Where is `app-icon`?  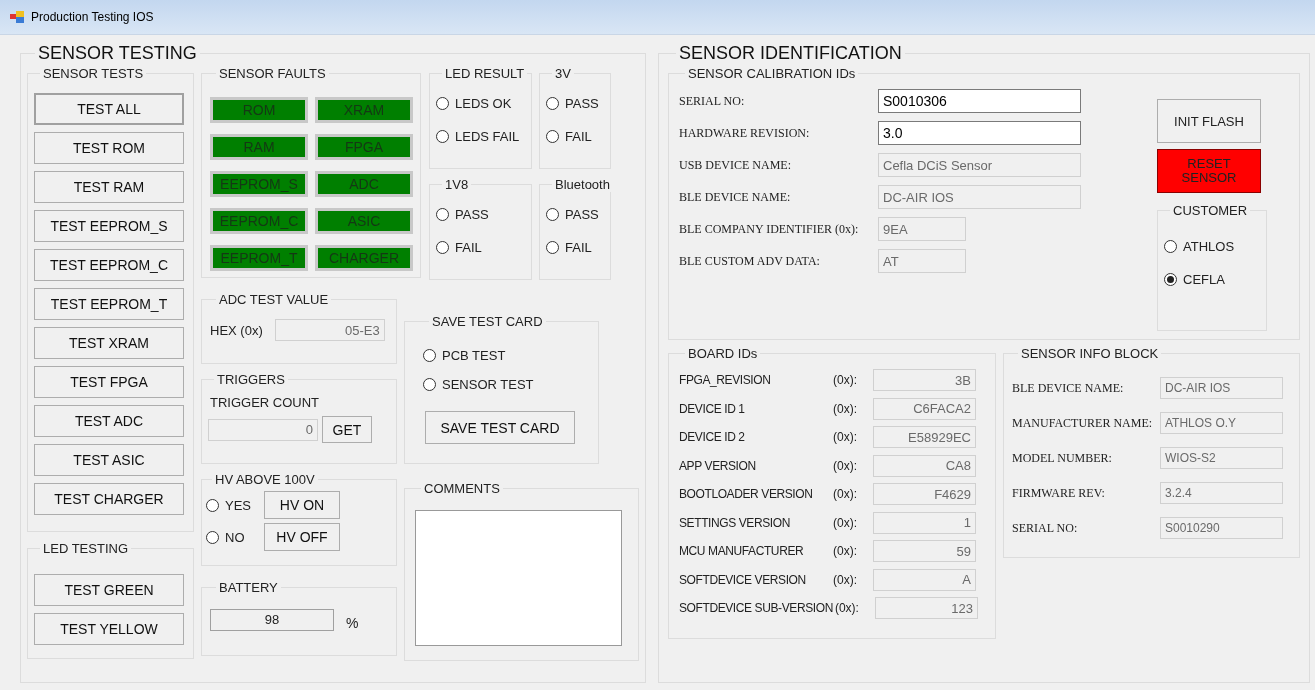
app-icon is located at coordinates (17, 17).